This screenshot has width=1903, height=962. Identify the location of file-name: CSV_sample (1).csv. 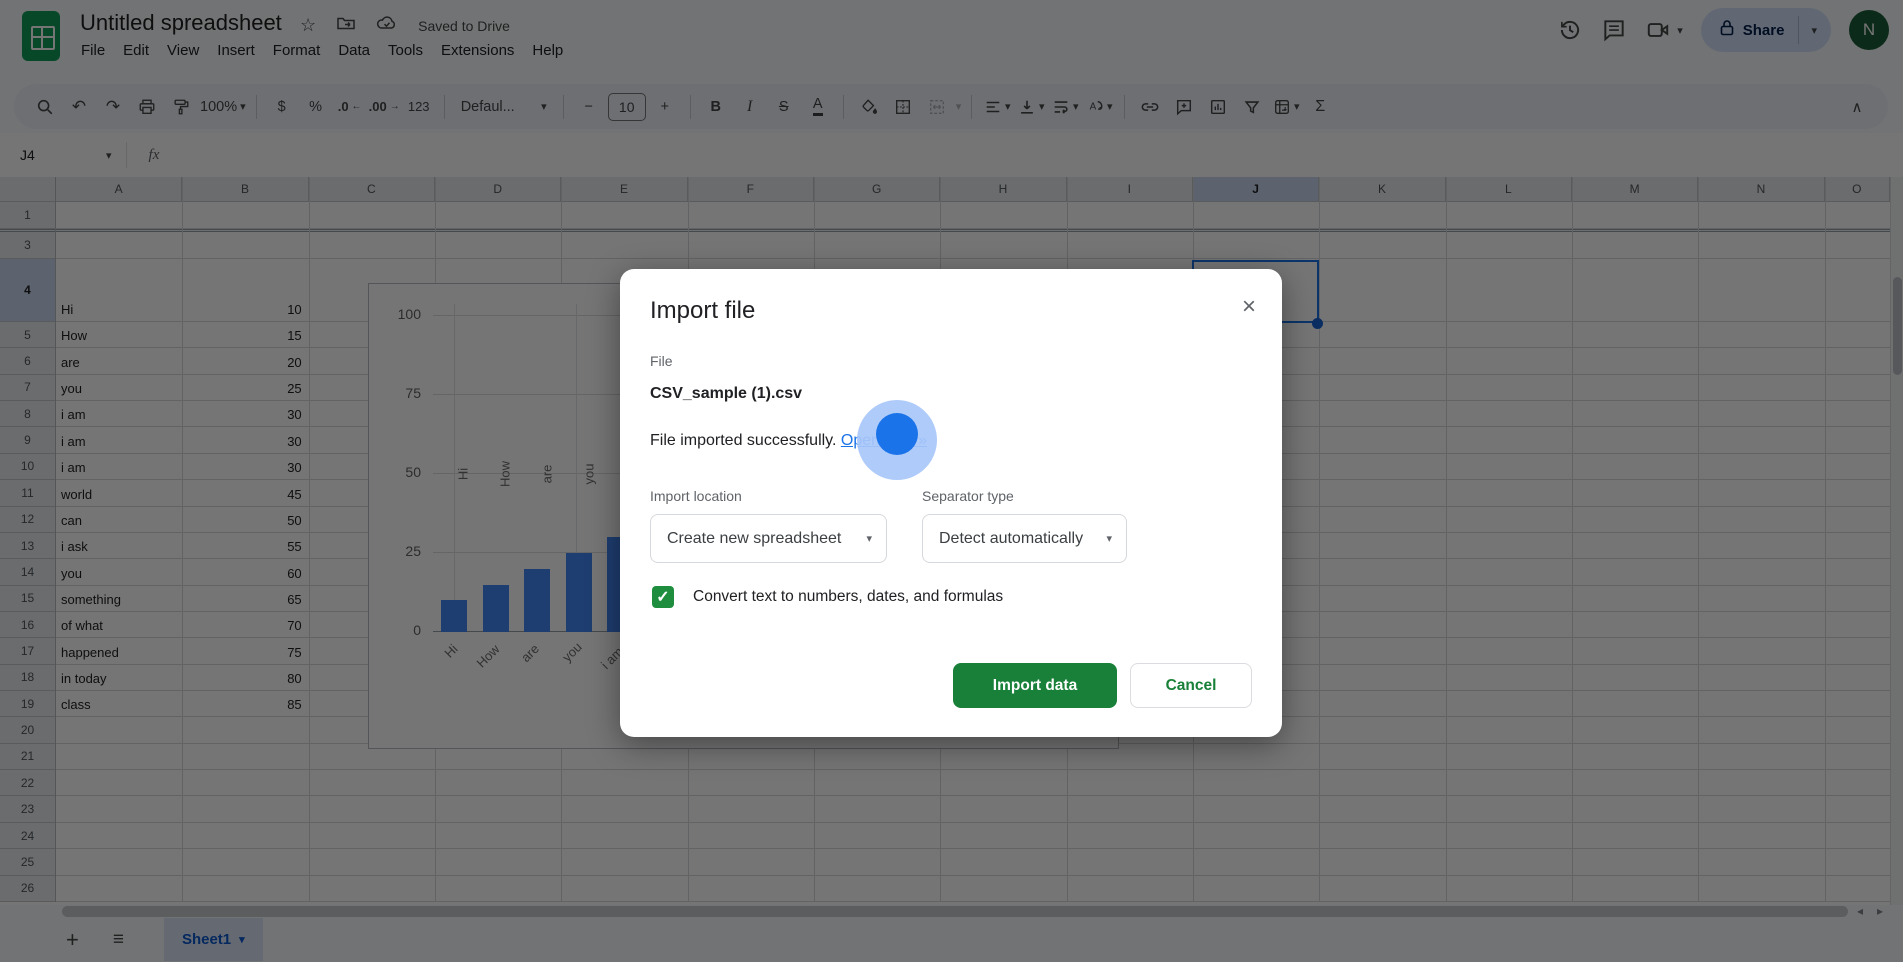
(726, 393).